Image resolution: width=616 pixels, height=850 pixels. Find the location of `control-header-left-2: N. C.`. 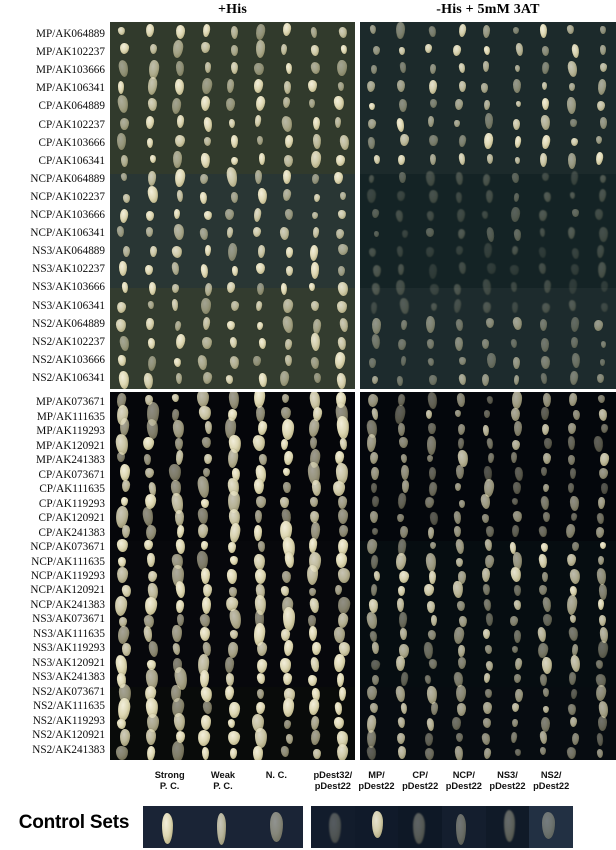

control-header-left-2: N. C. is located at coordinates (276, 775).